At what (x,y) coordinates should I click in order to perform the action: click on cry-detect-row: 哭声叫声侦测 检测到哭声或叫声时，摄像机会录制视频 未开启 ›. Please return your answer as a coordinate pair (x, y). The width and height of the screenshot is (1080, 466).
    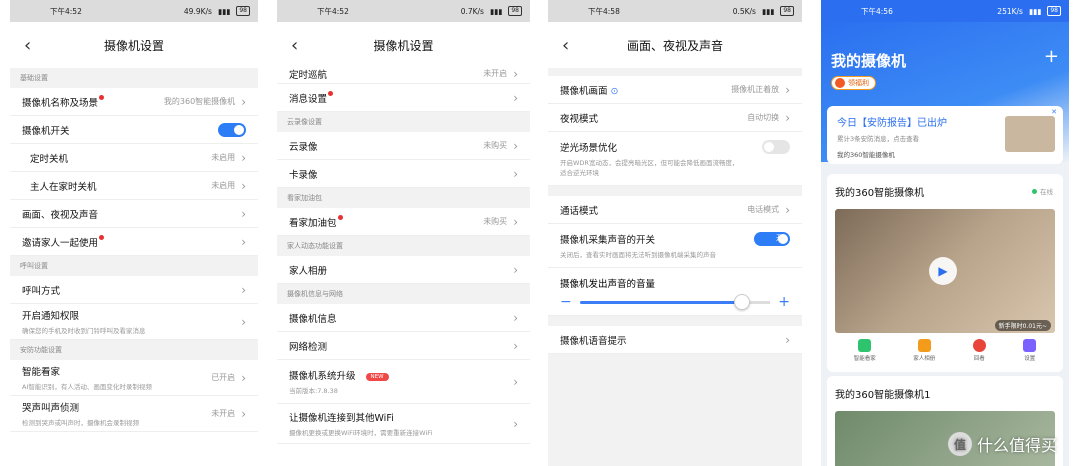
    Looking at the image, I should click on (134, 414).